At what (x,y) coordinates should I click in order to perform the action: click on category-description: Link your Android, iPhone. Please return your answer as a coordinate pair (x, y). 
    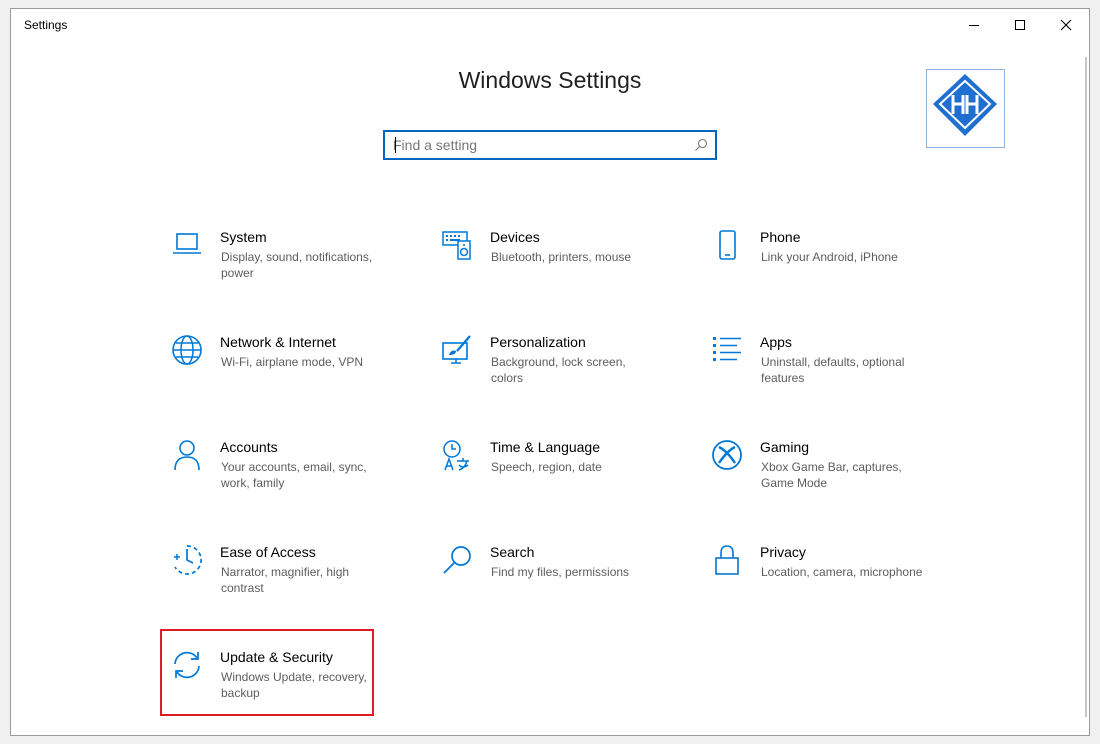
    Looking at the image, I should click on (829, 257).